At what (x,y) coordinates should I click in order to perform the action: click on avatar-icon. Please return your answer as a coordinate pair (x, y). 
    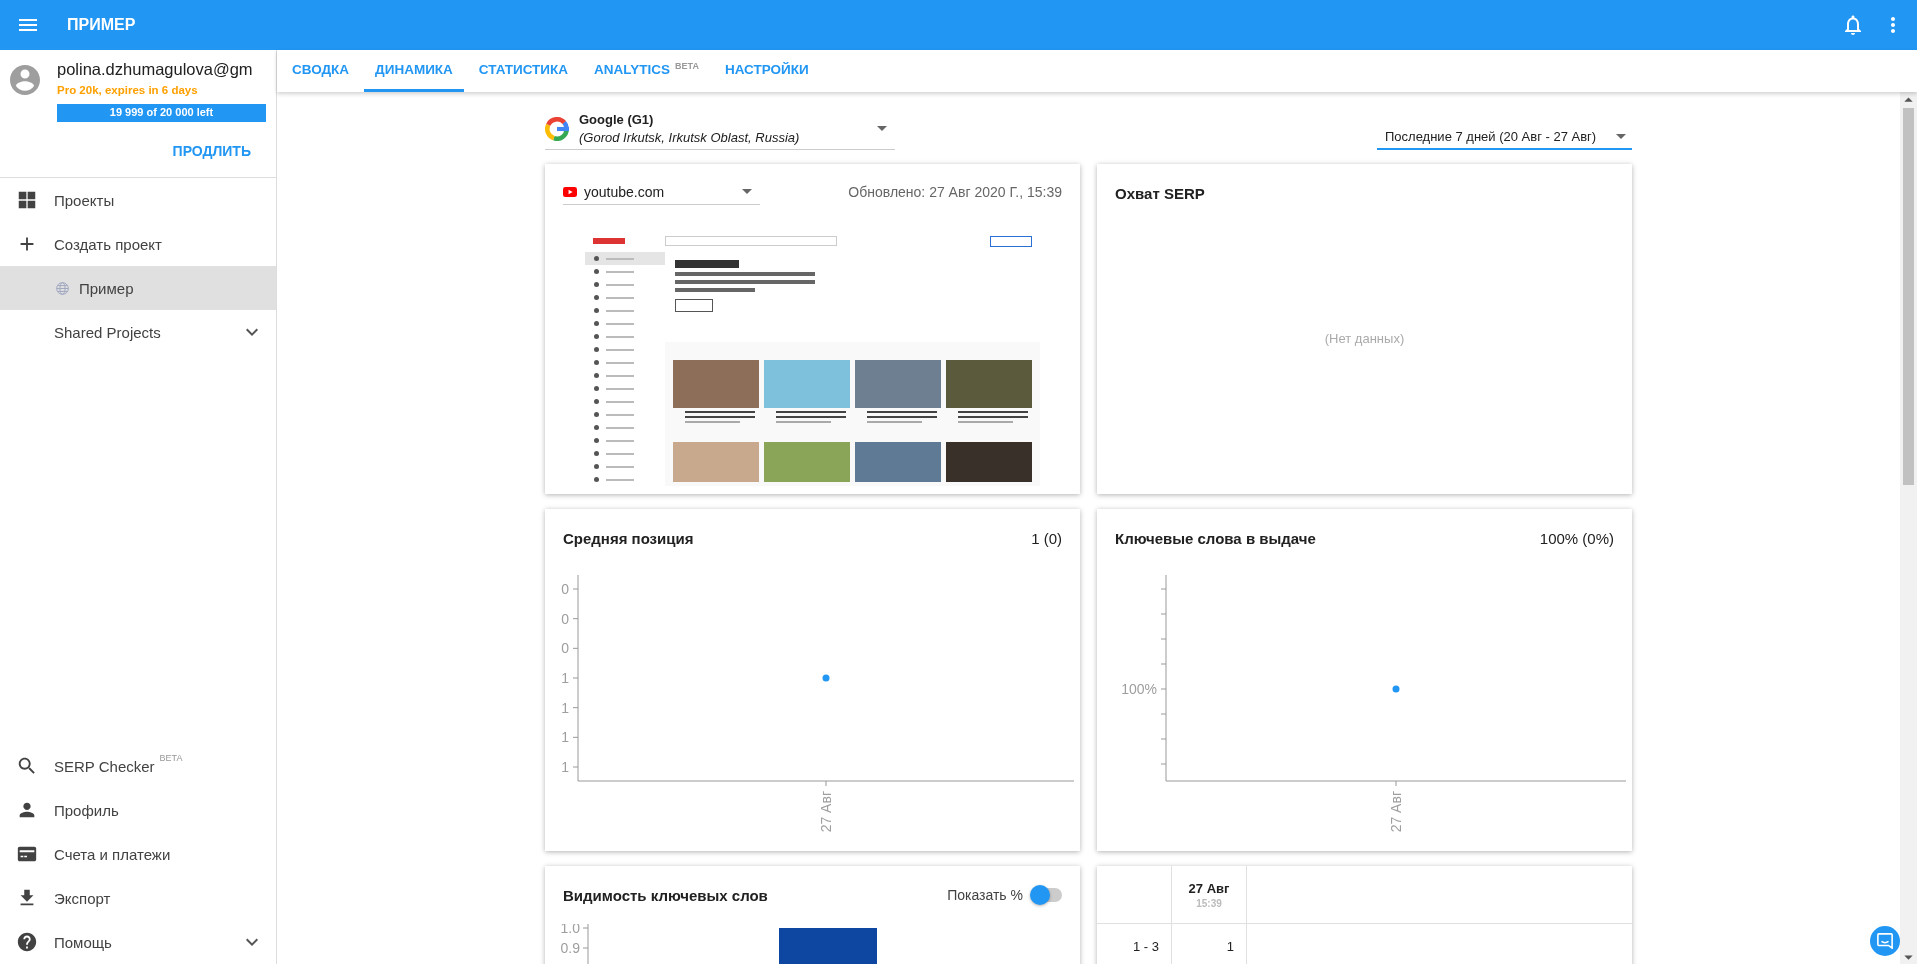
    Looking at the image, I should click on (25, 80).